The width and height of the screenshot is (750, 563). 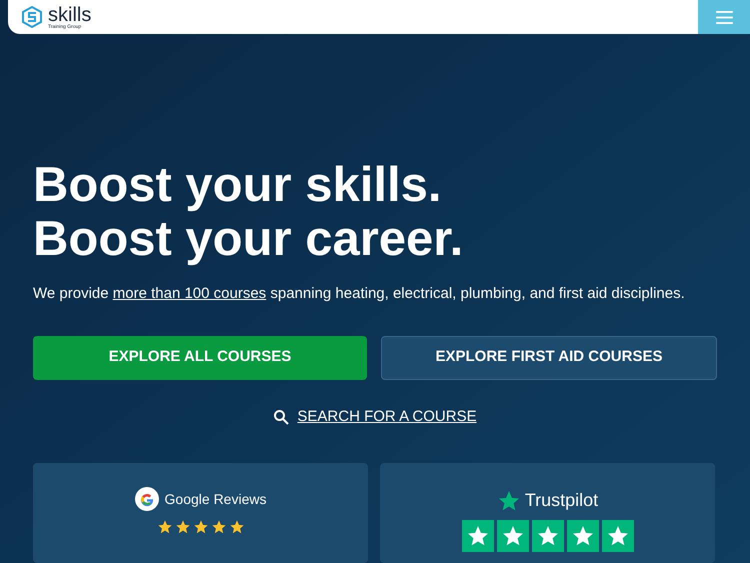 What do you see at coordinates (200, 358) in the screenshot?
I see `explore-all-button: EXPLORE ALL COURSES` at bounding box center [200, 358].